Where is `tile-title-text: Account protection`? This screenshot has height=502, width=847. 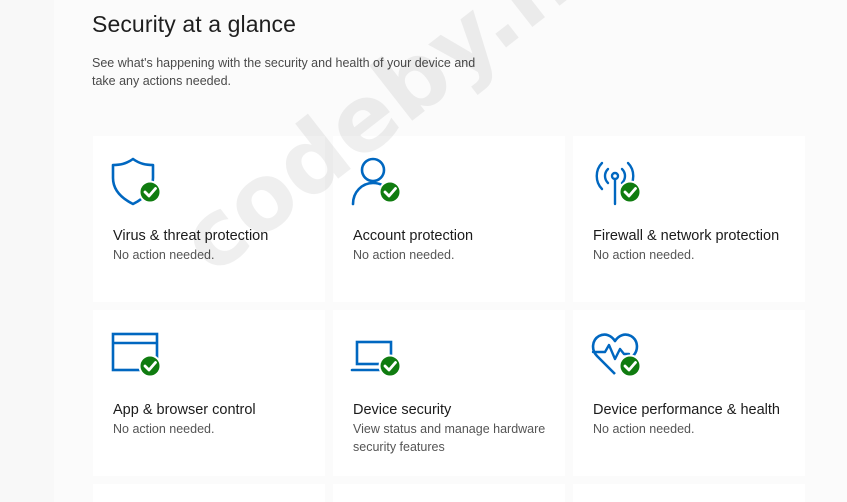 tile-title-text: Account protection is located at coordinates (413, 236).